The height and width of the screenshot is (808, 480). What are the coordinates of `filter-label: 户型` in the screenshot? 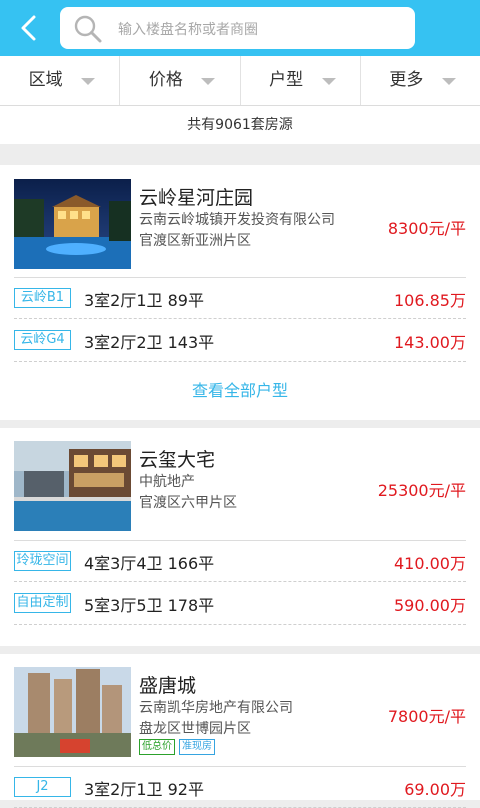 It's located at (286, 80).